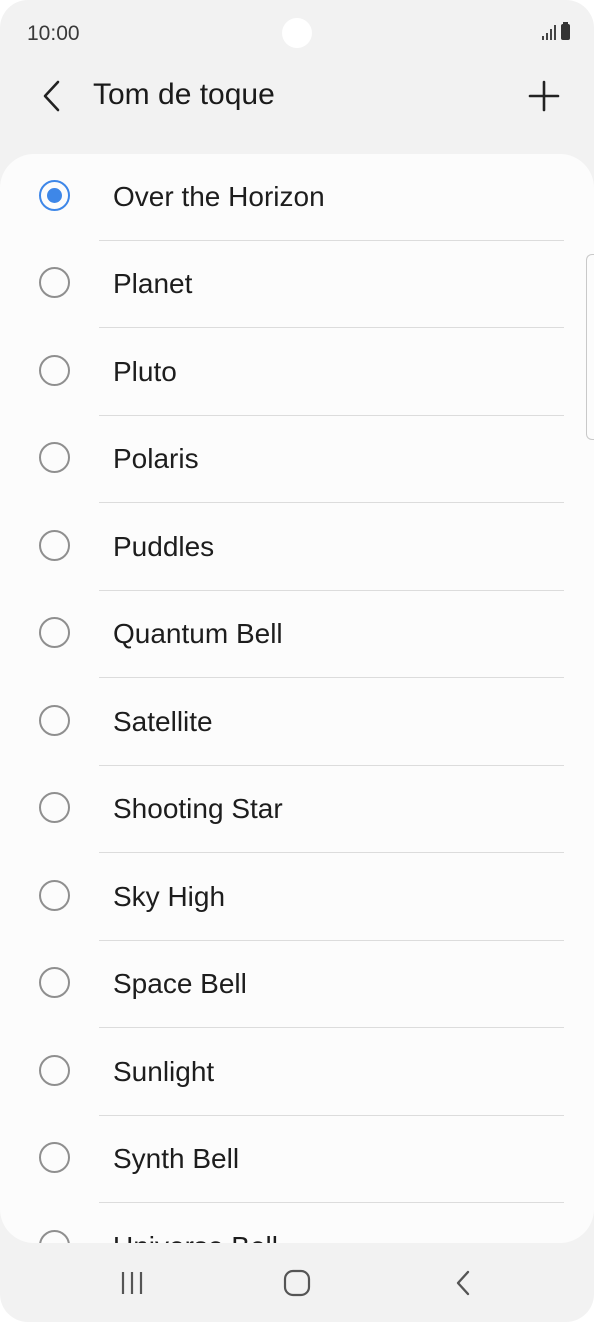 The height and width of the screenshot is (1322, 594). I want to click on ringtone-label: Synth Bell, so click(176, 1158).